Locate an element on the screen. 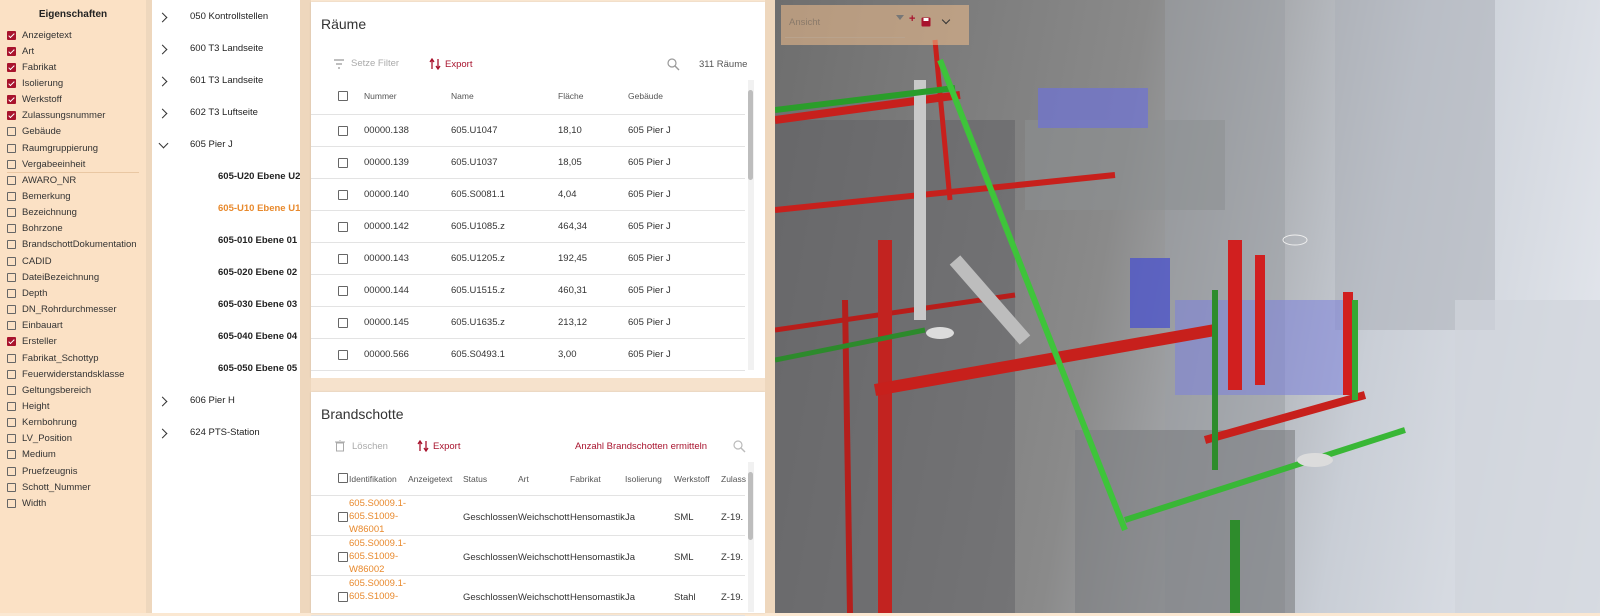 The height and width of the screenshot is (616, 1600). splitter-panels is located at coordinates (538, 385).